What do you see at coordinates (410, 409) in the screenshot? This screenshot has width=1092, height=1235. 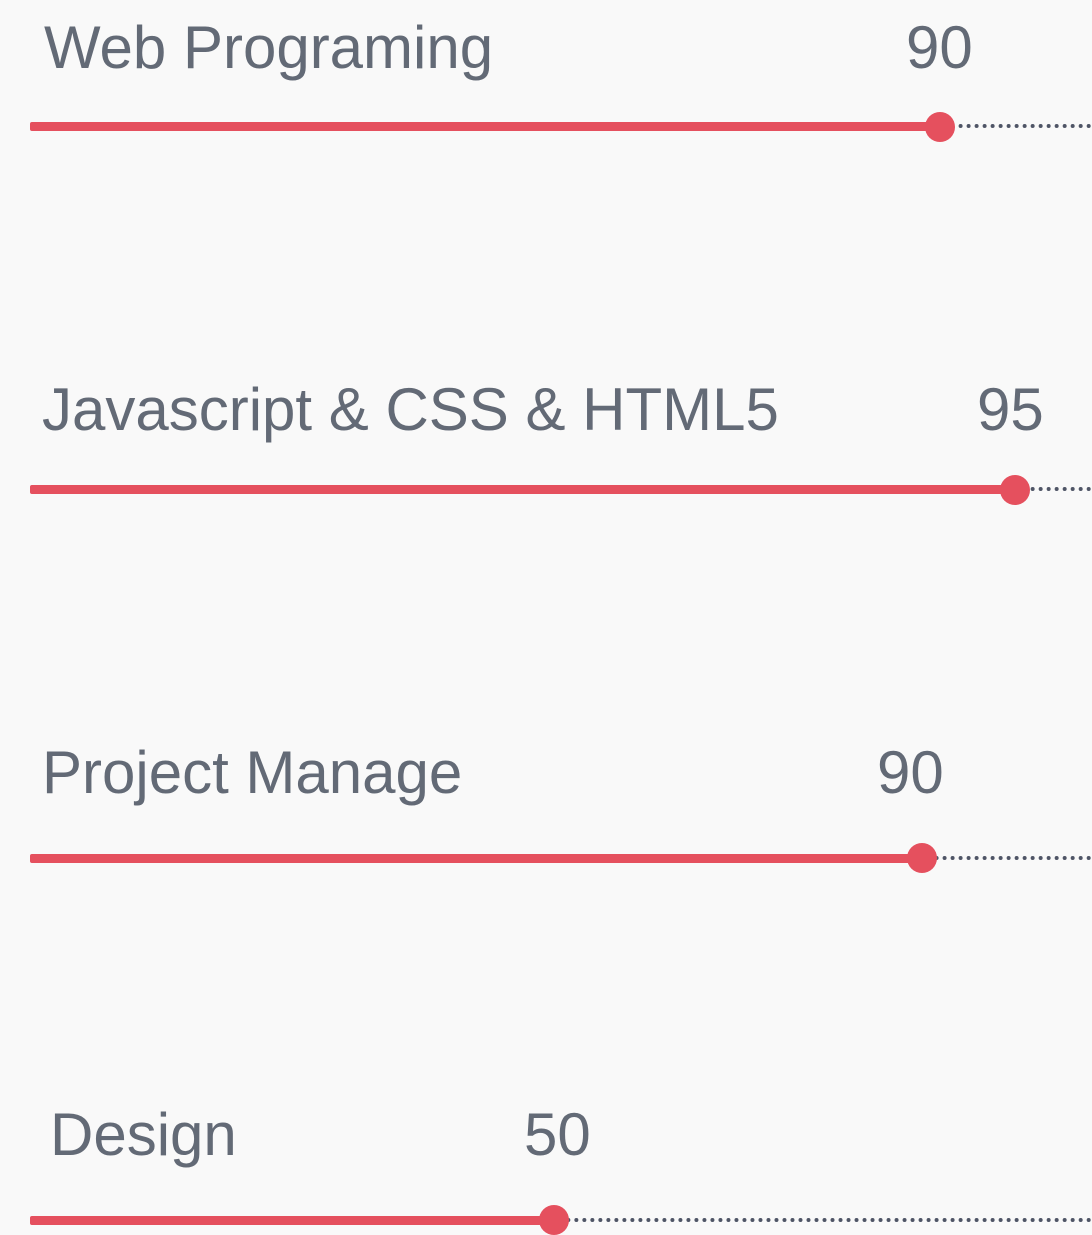 I see `skill-name: Javascript & CSS & HTML5` at bounding box center [410, 409].